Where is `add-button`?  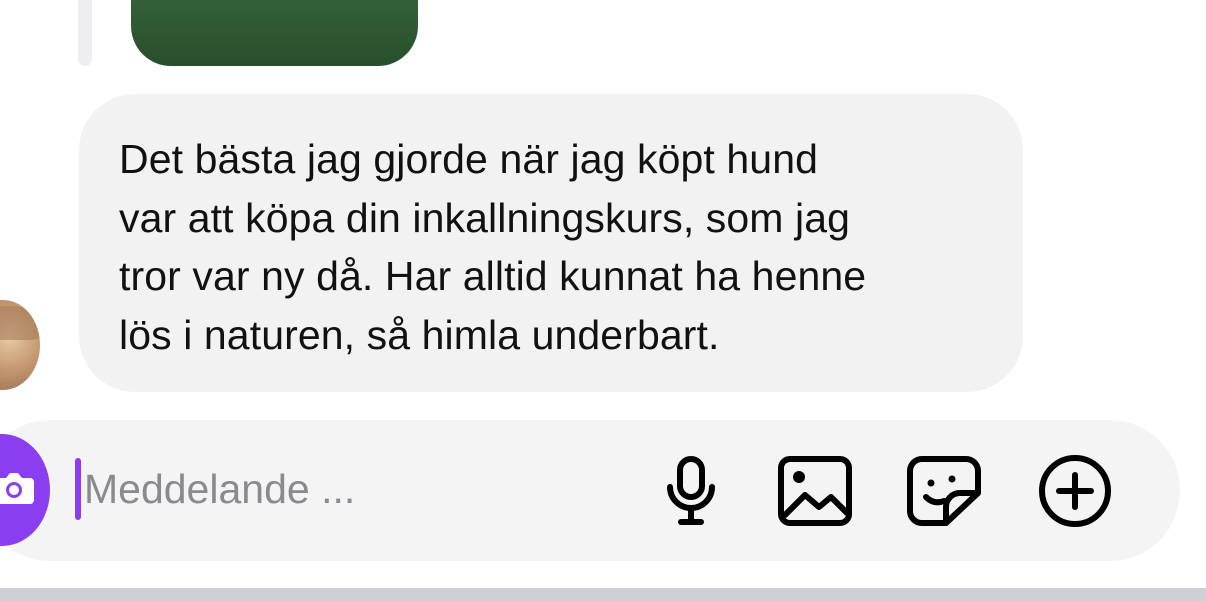
add-button is located at coordinates (1075, 491).